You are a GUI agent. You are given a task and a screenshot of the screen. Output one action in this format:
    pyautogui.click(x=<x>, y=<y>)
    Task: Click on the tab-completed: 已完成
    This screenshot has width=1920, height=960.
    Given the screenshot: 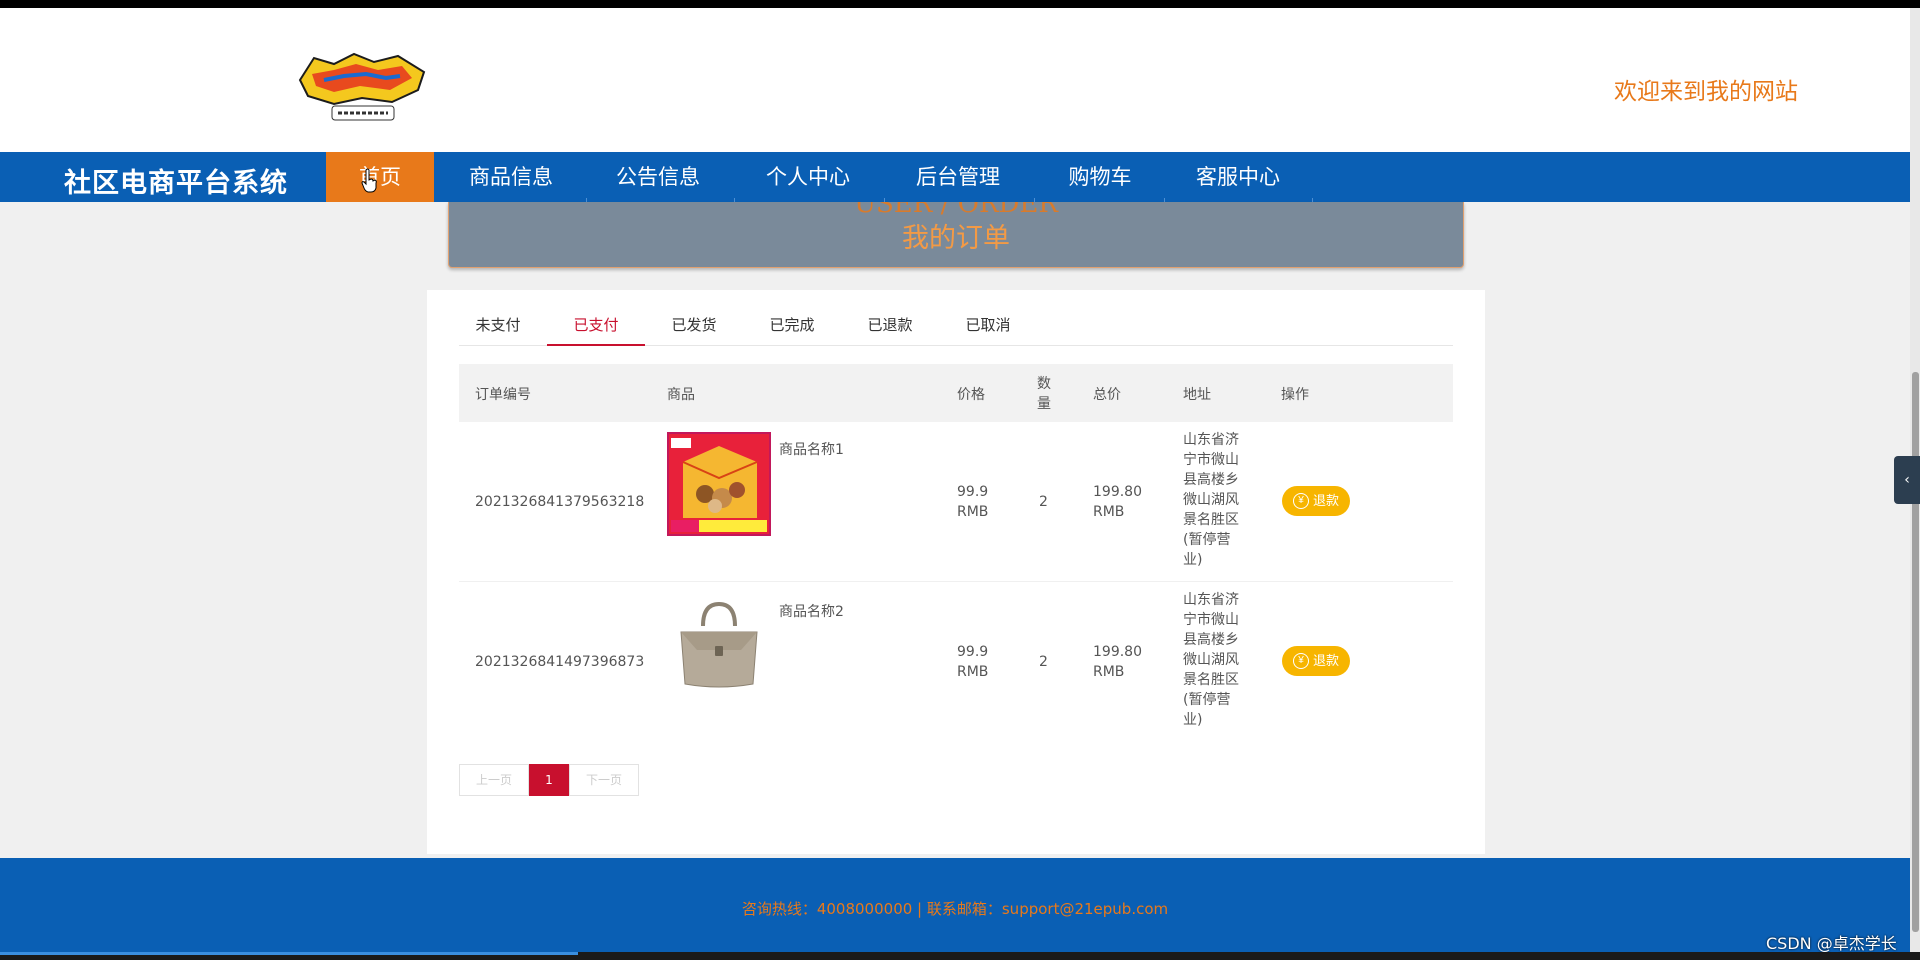 What is the action you would take?
    pyautogui.click(x=792, y=325)
    